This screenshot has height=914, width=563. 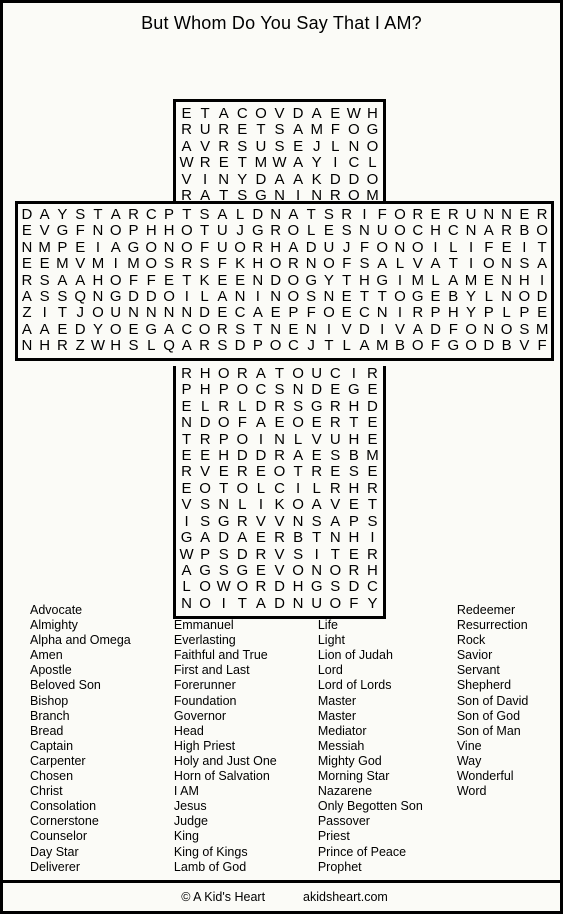 What do you see at coordinates (246, 746) in the screenshot?
I see `word-list-item: High Priest` at bounding box center [246, 746].